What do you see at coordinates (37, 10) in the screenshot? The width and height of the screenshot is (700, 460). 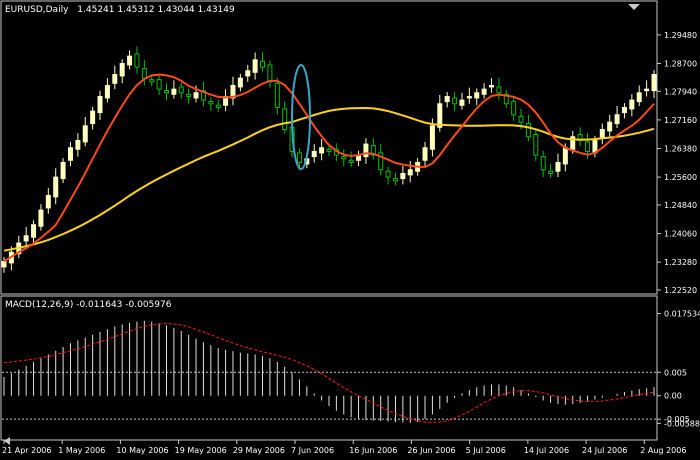 I see `symbol-label: EURUSD,Daily` at bounding box center [37, 10].